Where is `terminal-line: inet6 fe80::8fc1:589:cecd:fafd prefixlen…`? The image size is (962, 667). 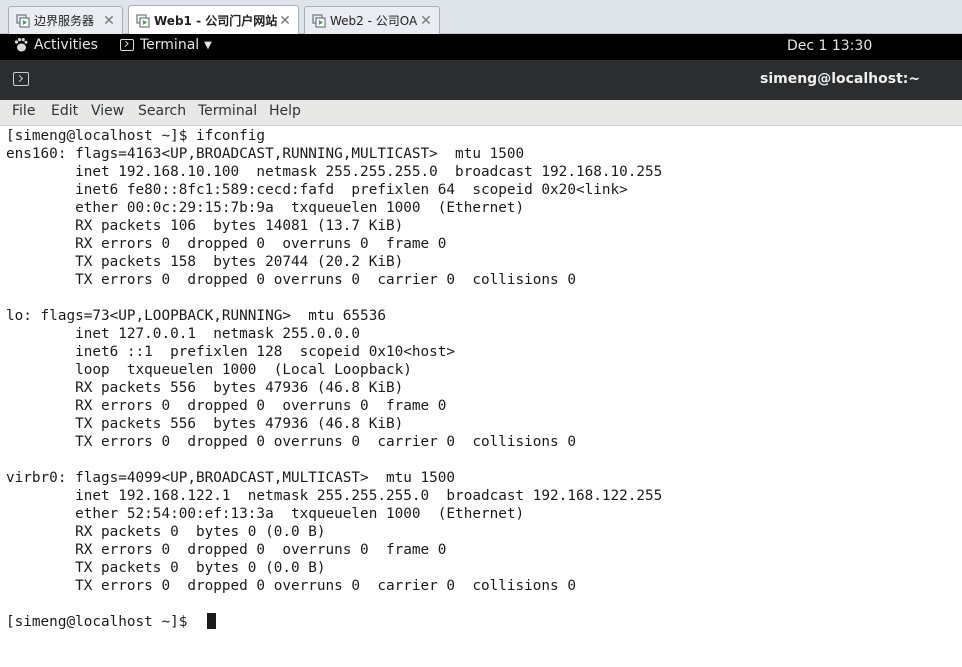
terminal-line: inet6 fe80::8fc1:589:cecd:fafd prefixlen… is located at coordinates (317, 190).